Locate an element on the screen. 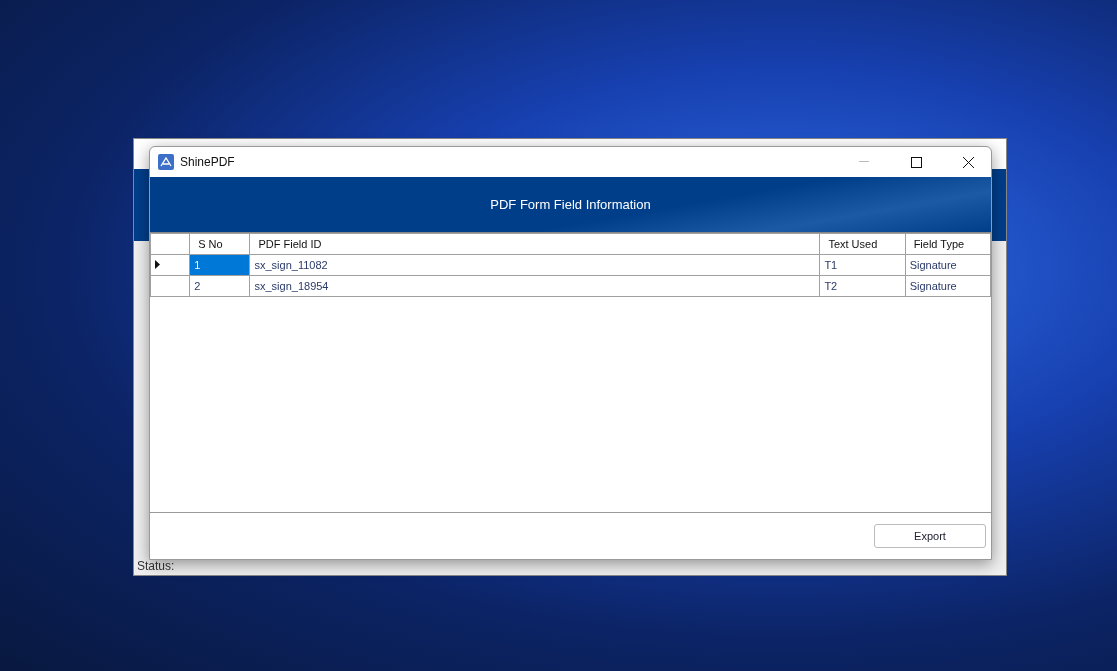 This screenshot has width=1117, height=671. column-header: Text Used is located at coordinates (862, 244).